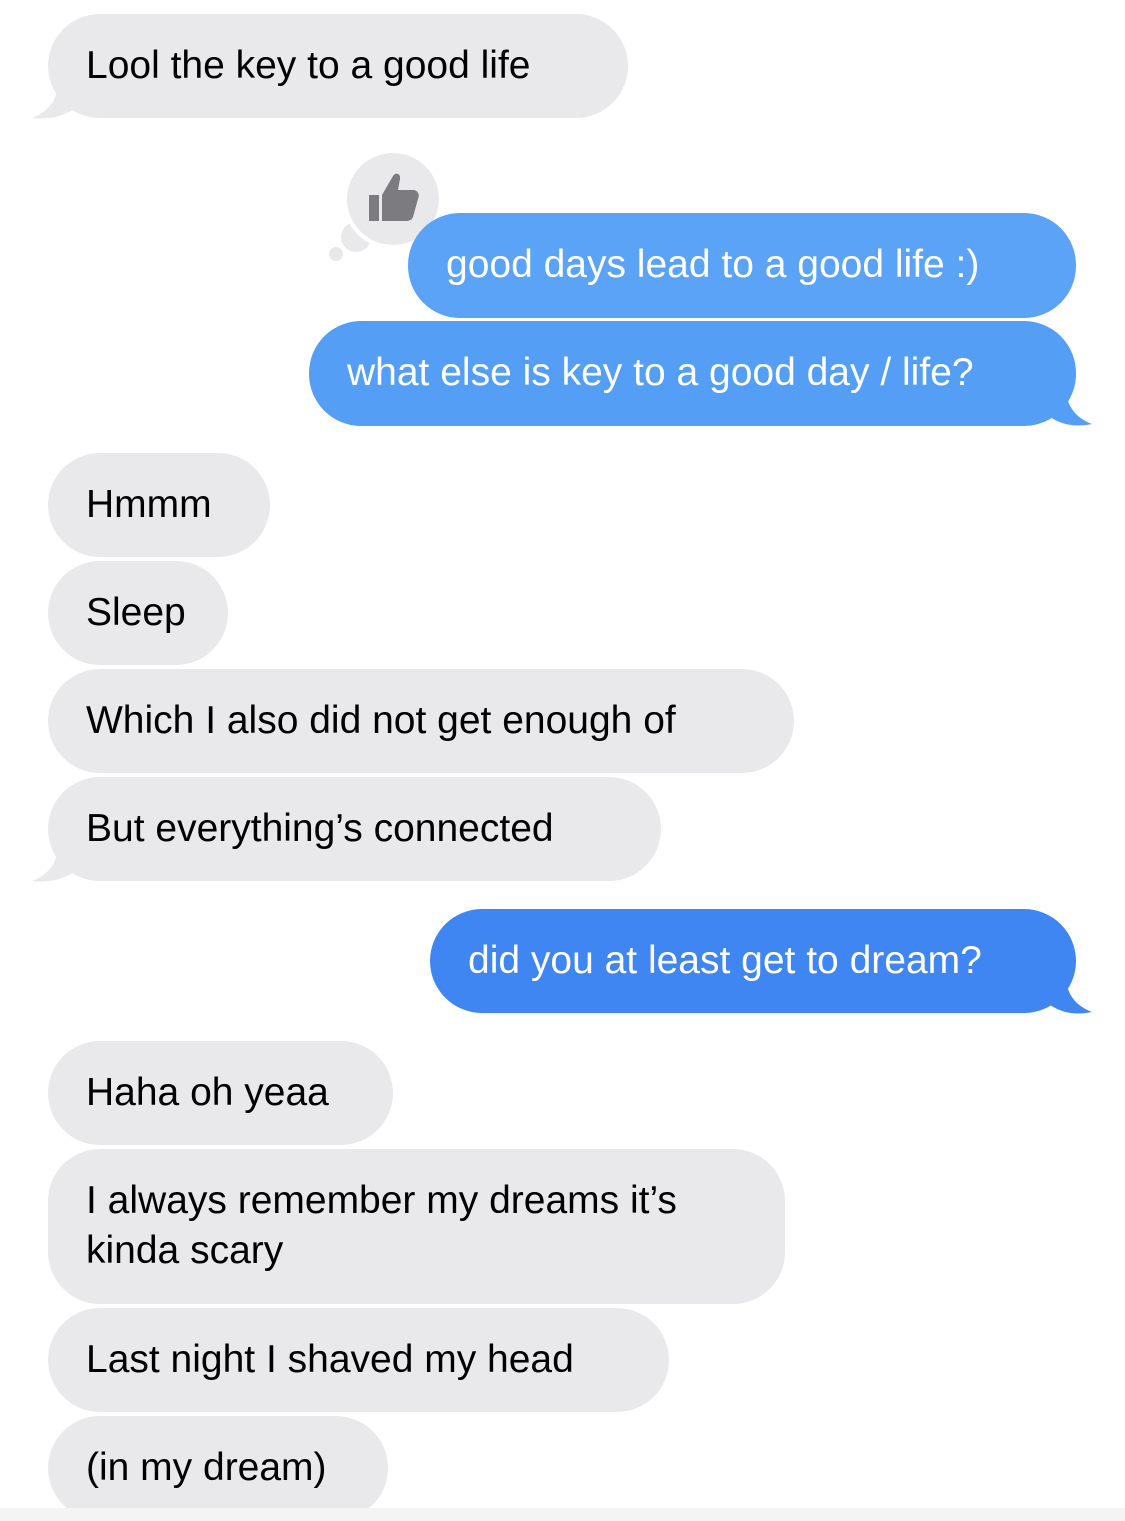  I want to click on message-text: what else is key to a good day / life?, so click(660, 372).